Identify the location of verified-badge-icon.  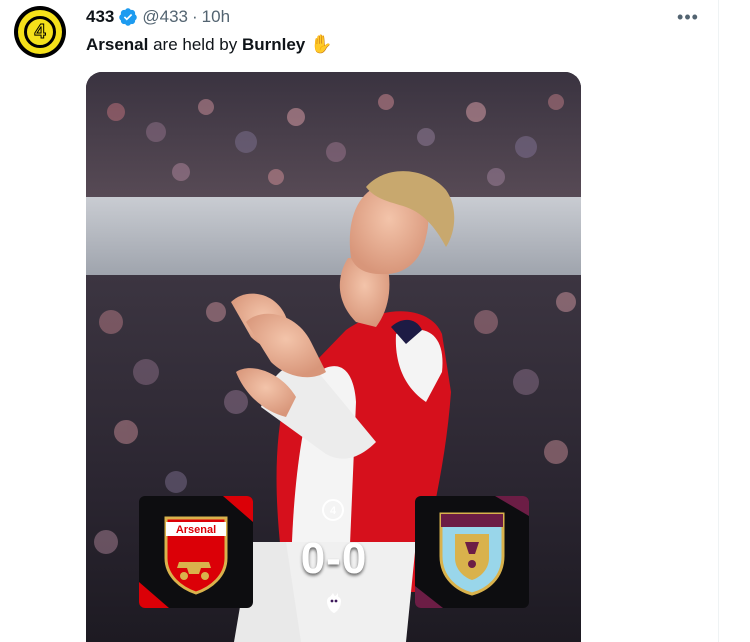
(128, 17).